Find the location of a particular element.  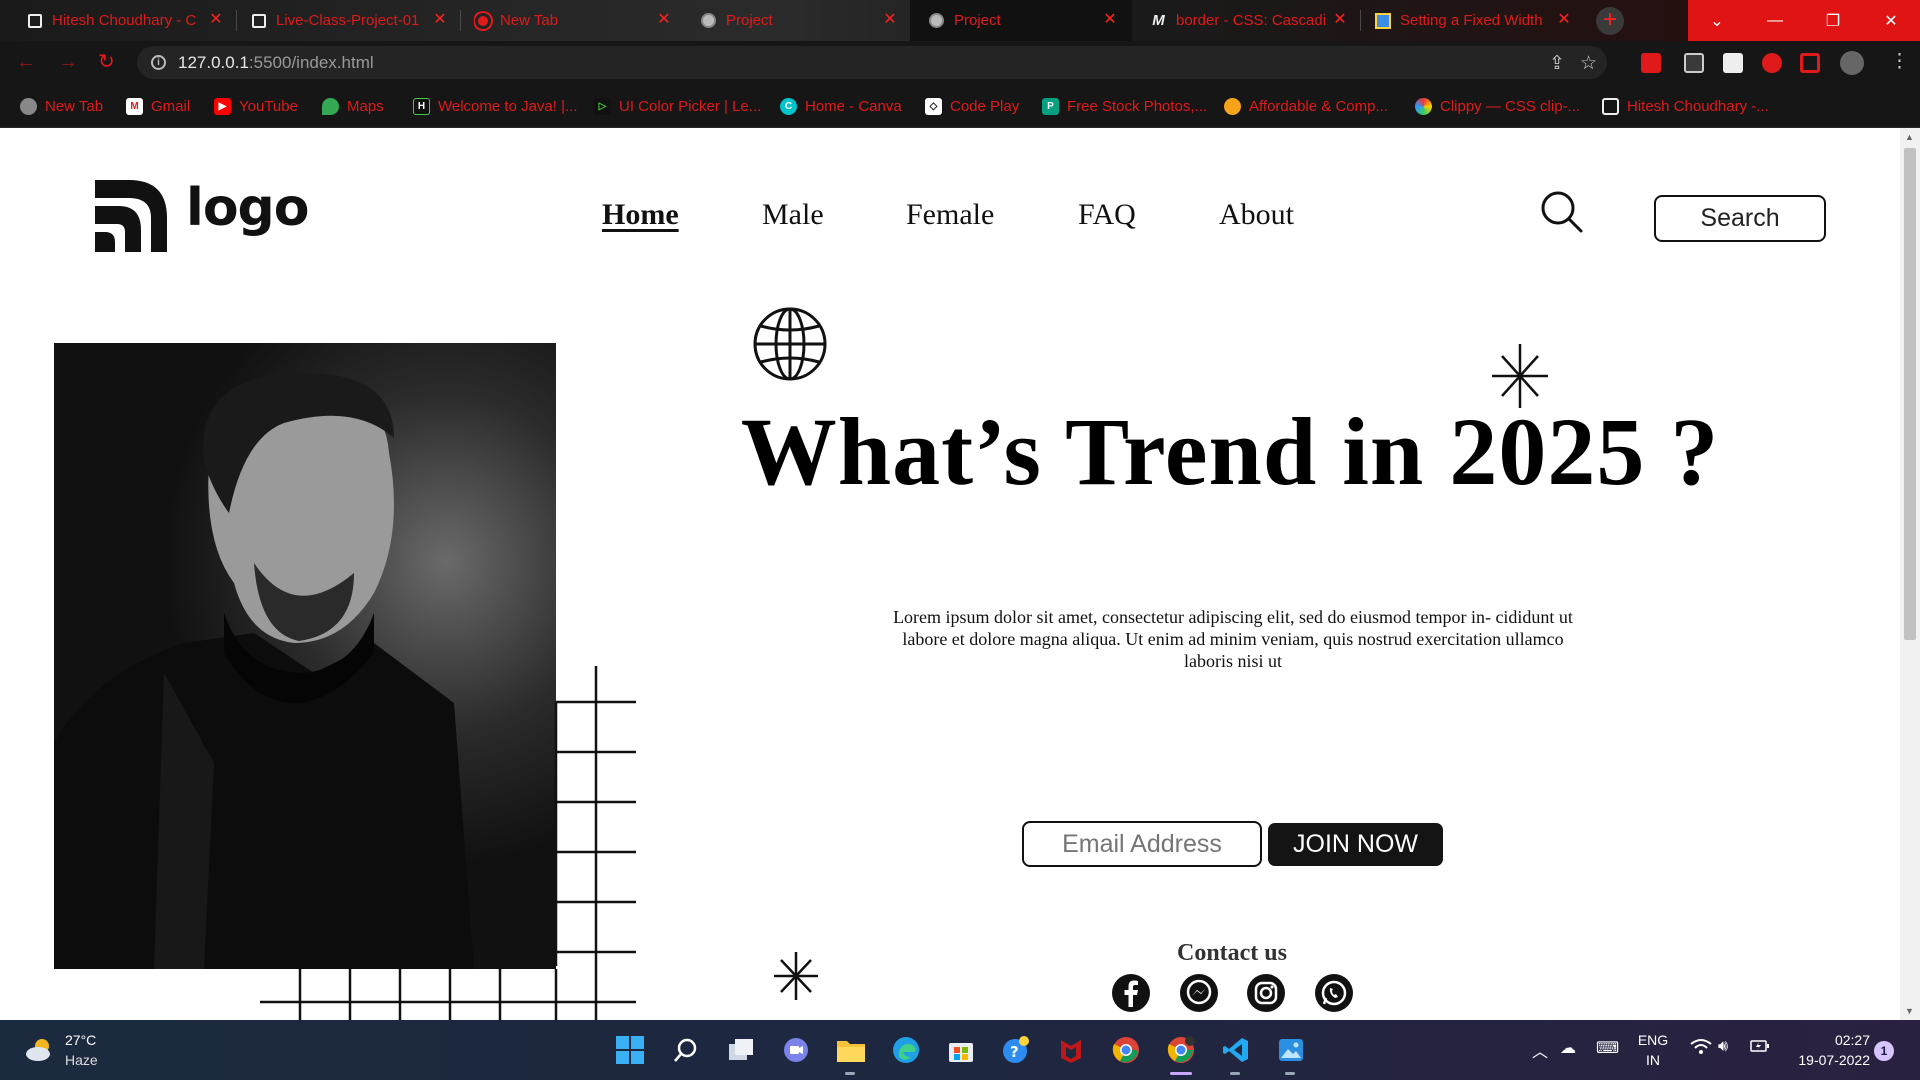

facebook-icon is located at coordinates (1131, 993).